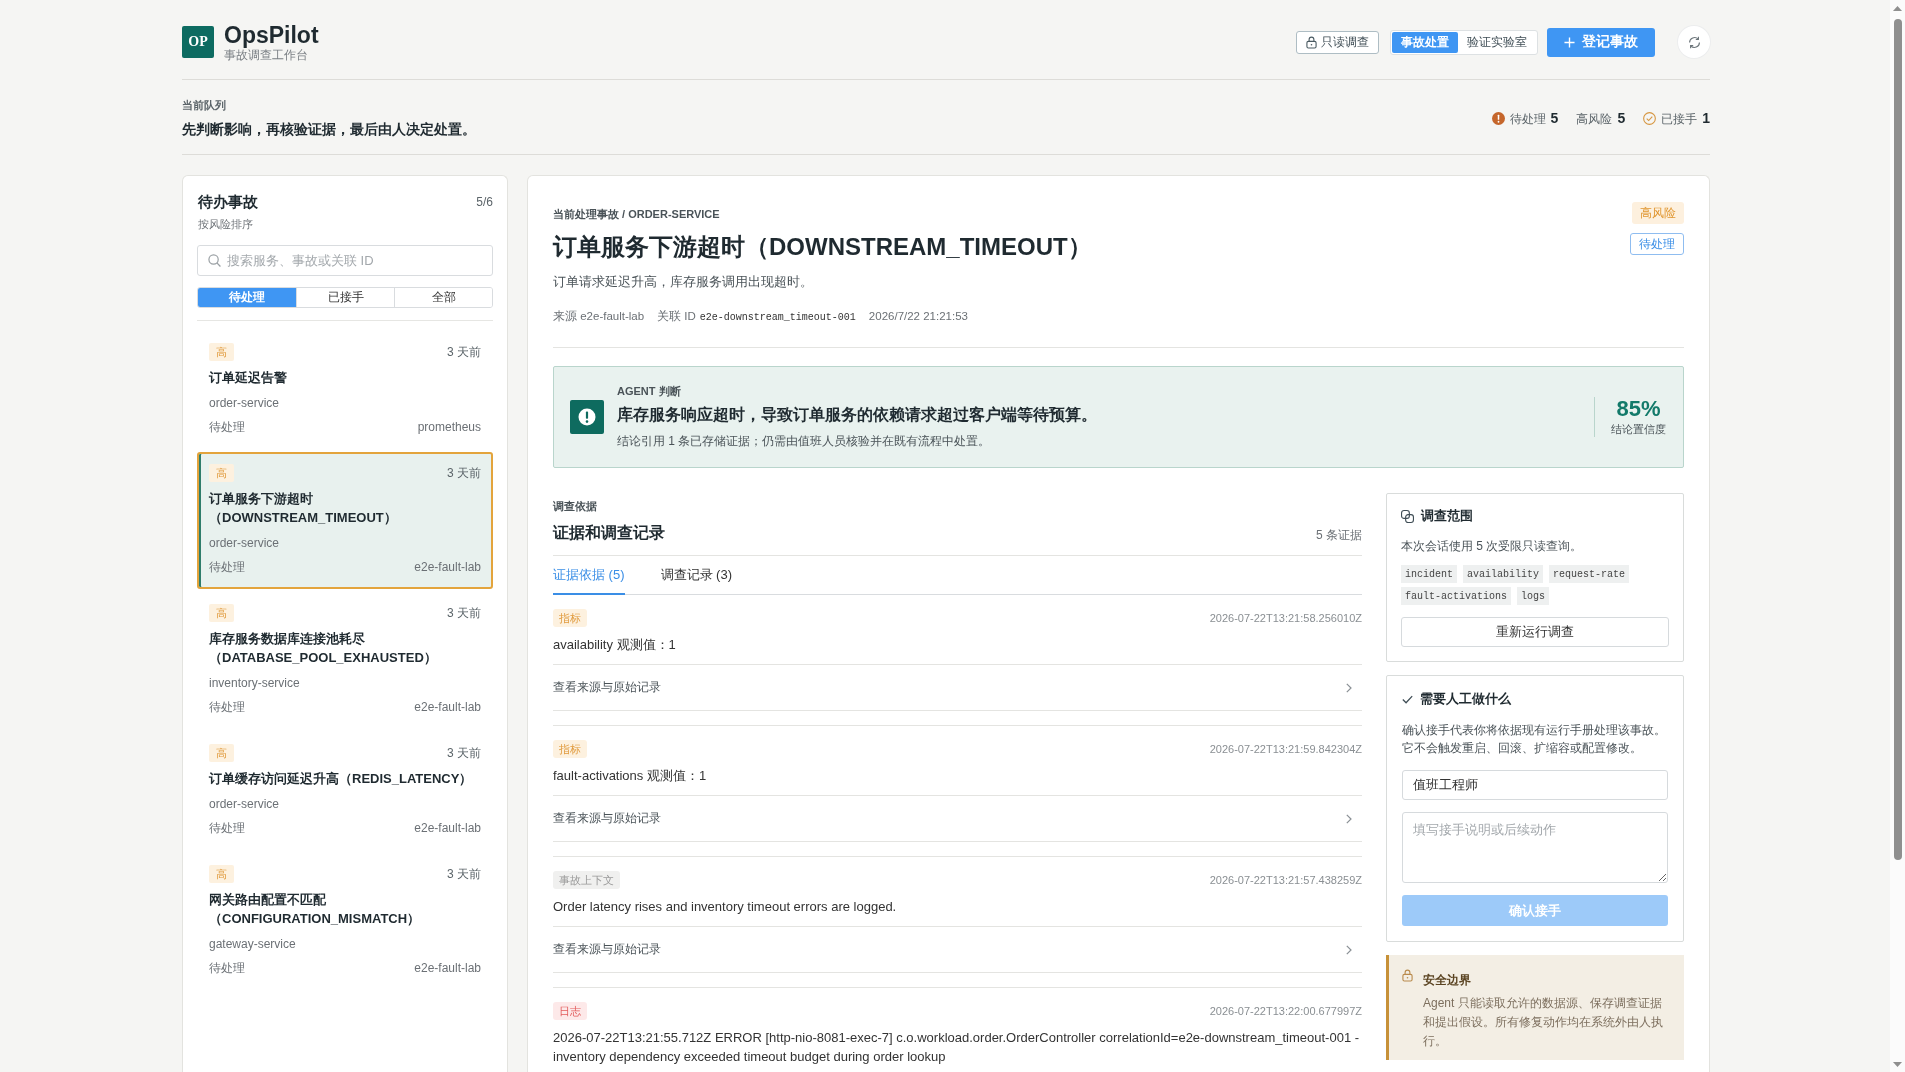 This screenshot has height=1072, width=1905. Describe the element at coordinates (804, 441) in the screenshot. I see `agent-note: 结论引用 1 条已存储证据；仍需由值班人员核验并在既有流程中处置。` at that location.